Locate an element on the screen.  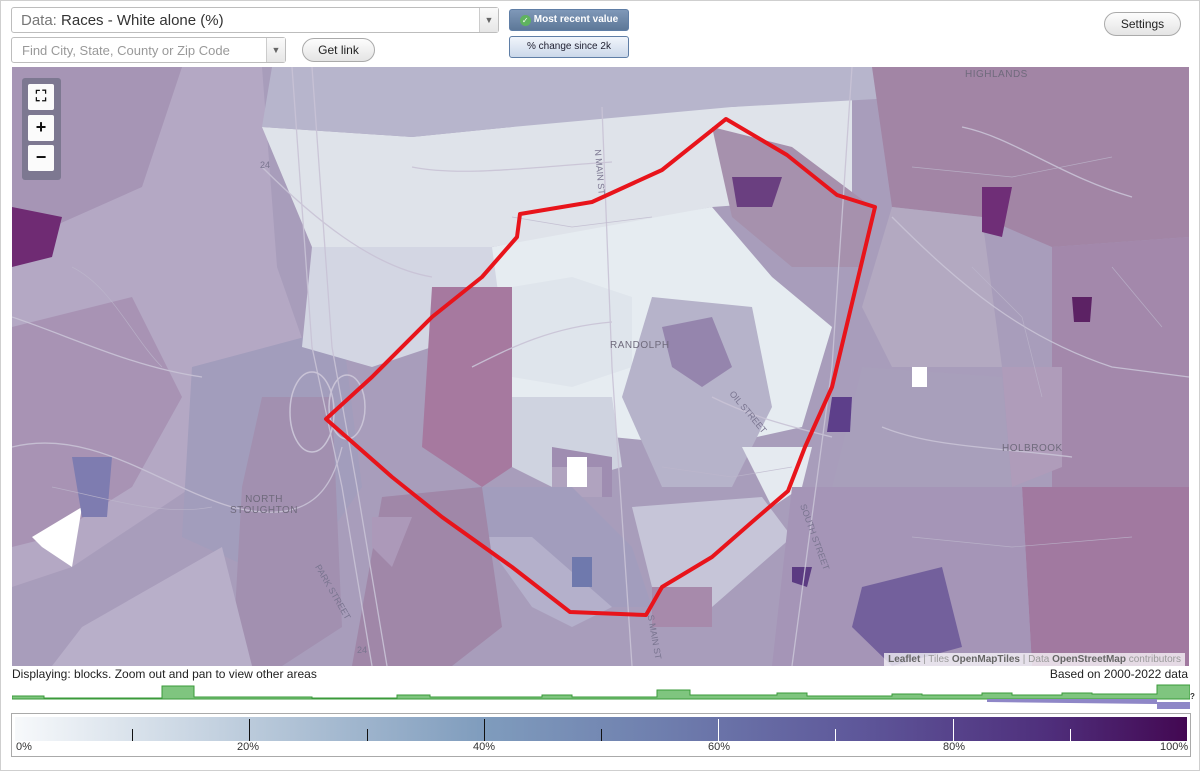
fit-extent-icon: ⛶ is located at coordinates (41, 97).